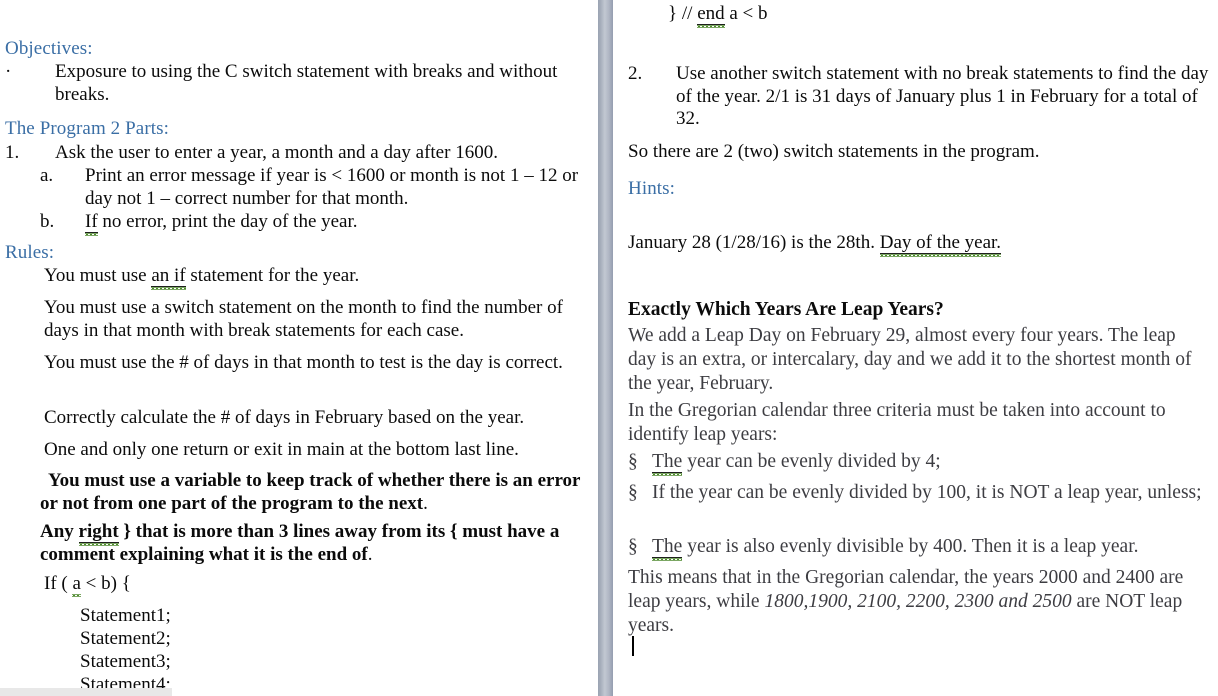 The height and width of the screenshot is (696, 1218). I want to click on code-if-line: If ( a < b) {, so click(87, 584).